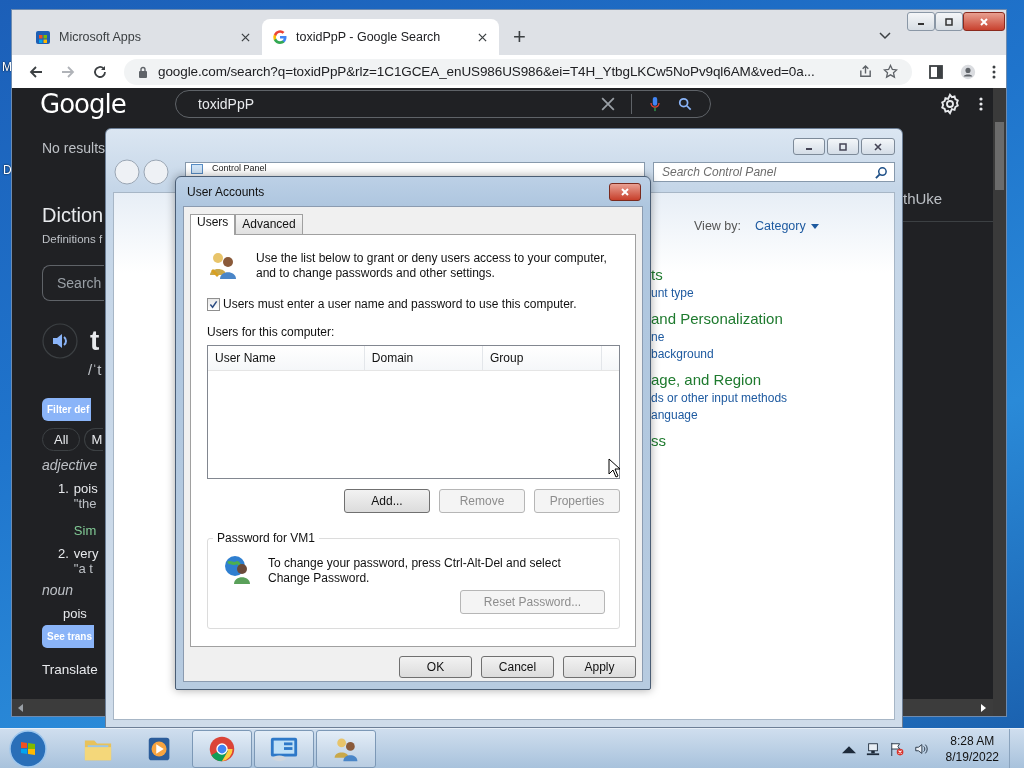 This screenshot has width=1024, height=768. What do you see at coordinates (95, 369) in the screenshot?
I see `phonetic-text: /ˈt` at bounding box center [95, 369].